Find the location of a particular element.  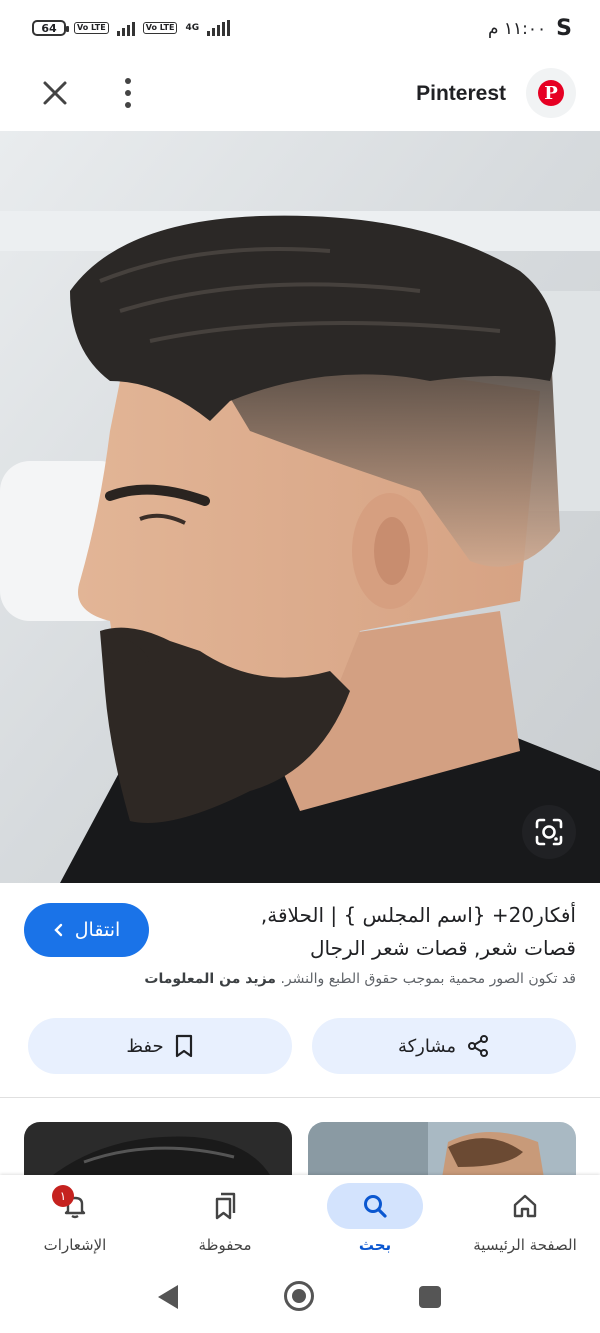

more-info-link: مزيد من المعلومات is located at coordinates (210, 979).